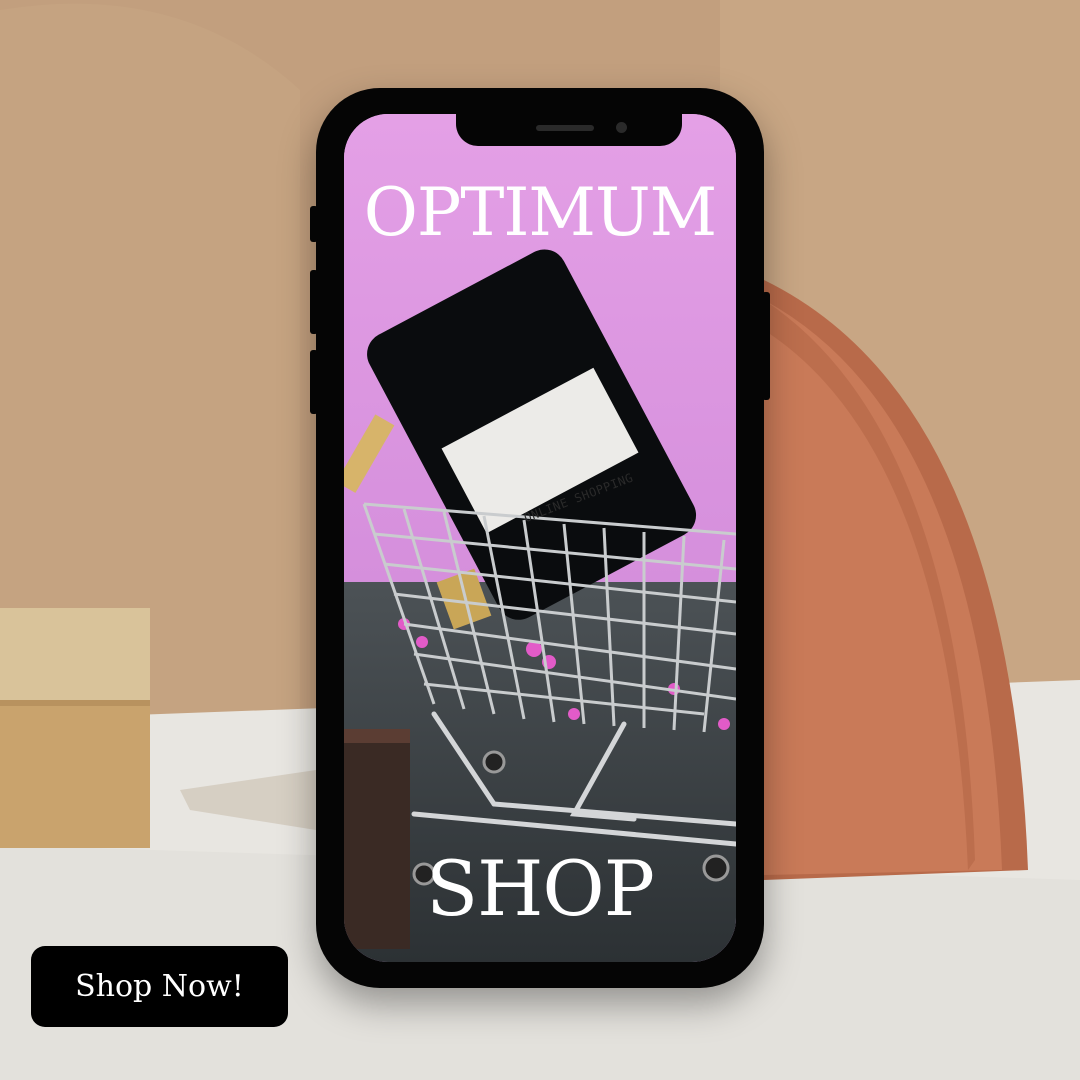 The height and width of the screenshot is (1080, 1080). I want to click on phone-side-button, so click(314, 224).